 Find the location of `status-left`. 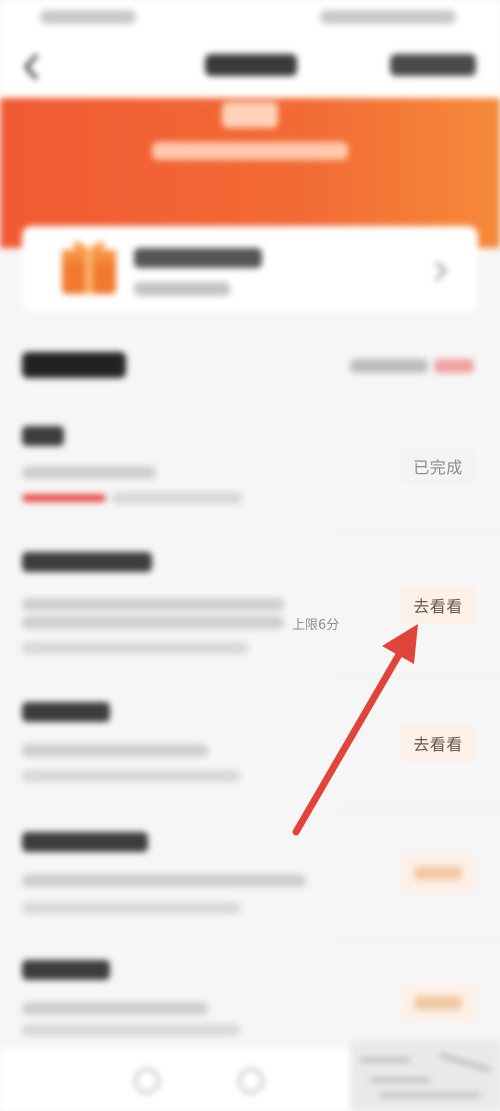

status-left is located at coordinates (88, 17).